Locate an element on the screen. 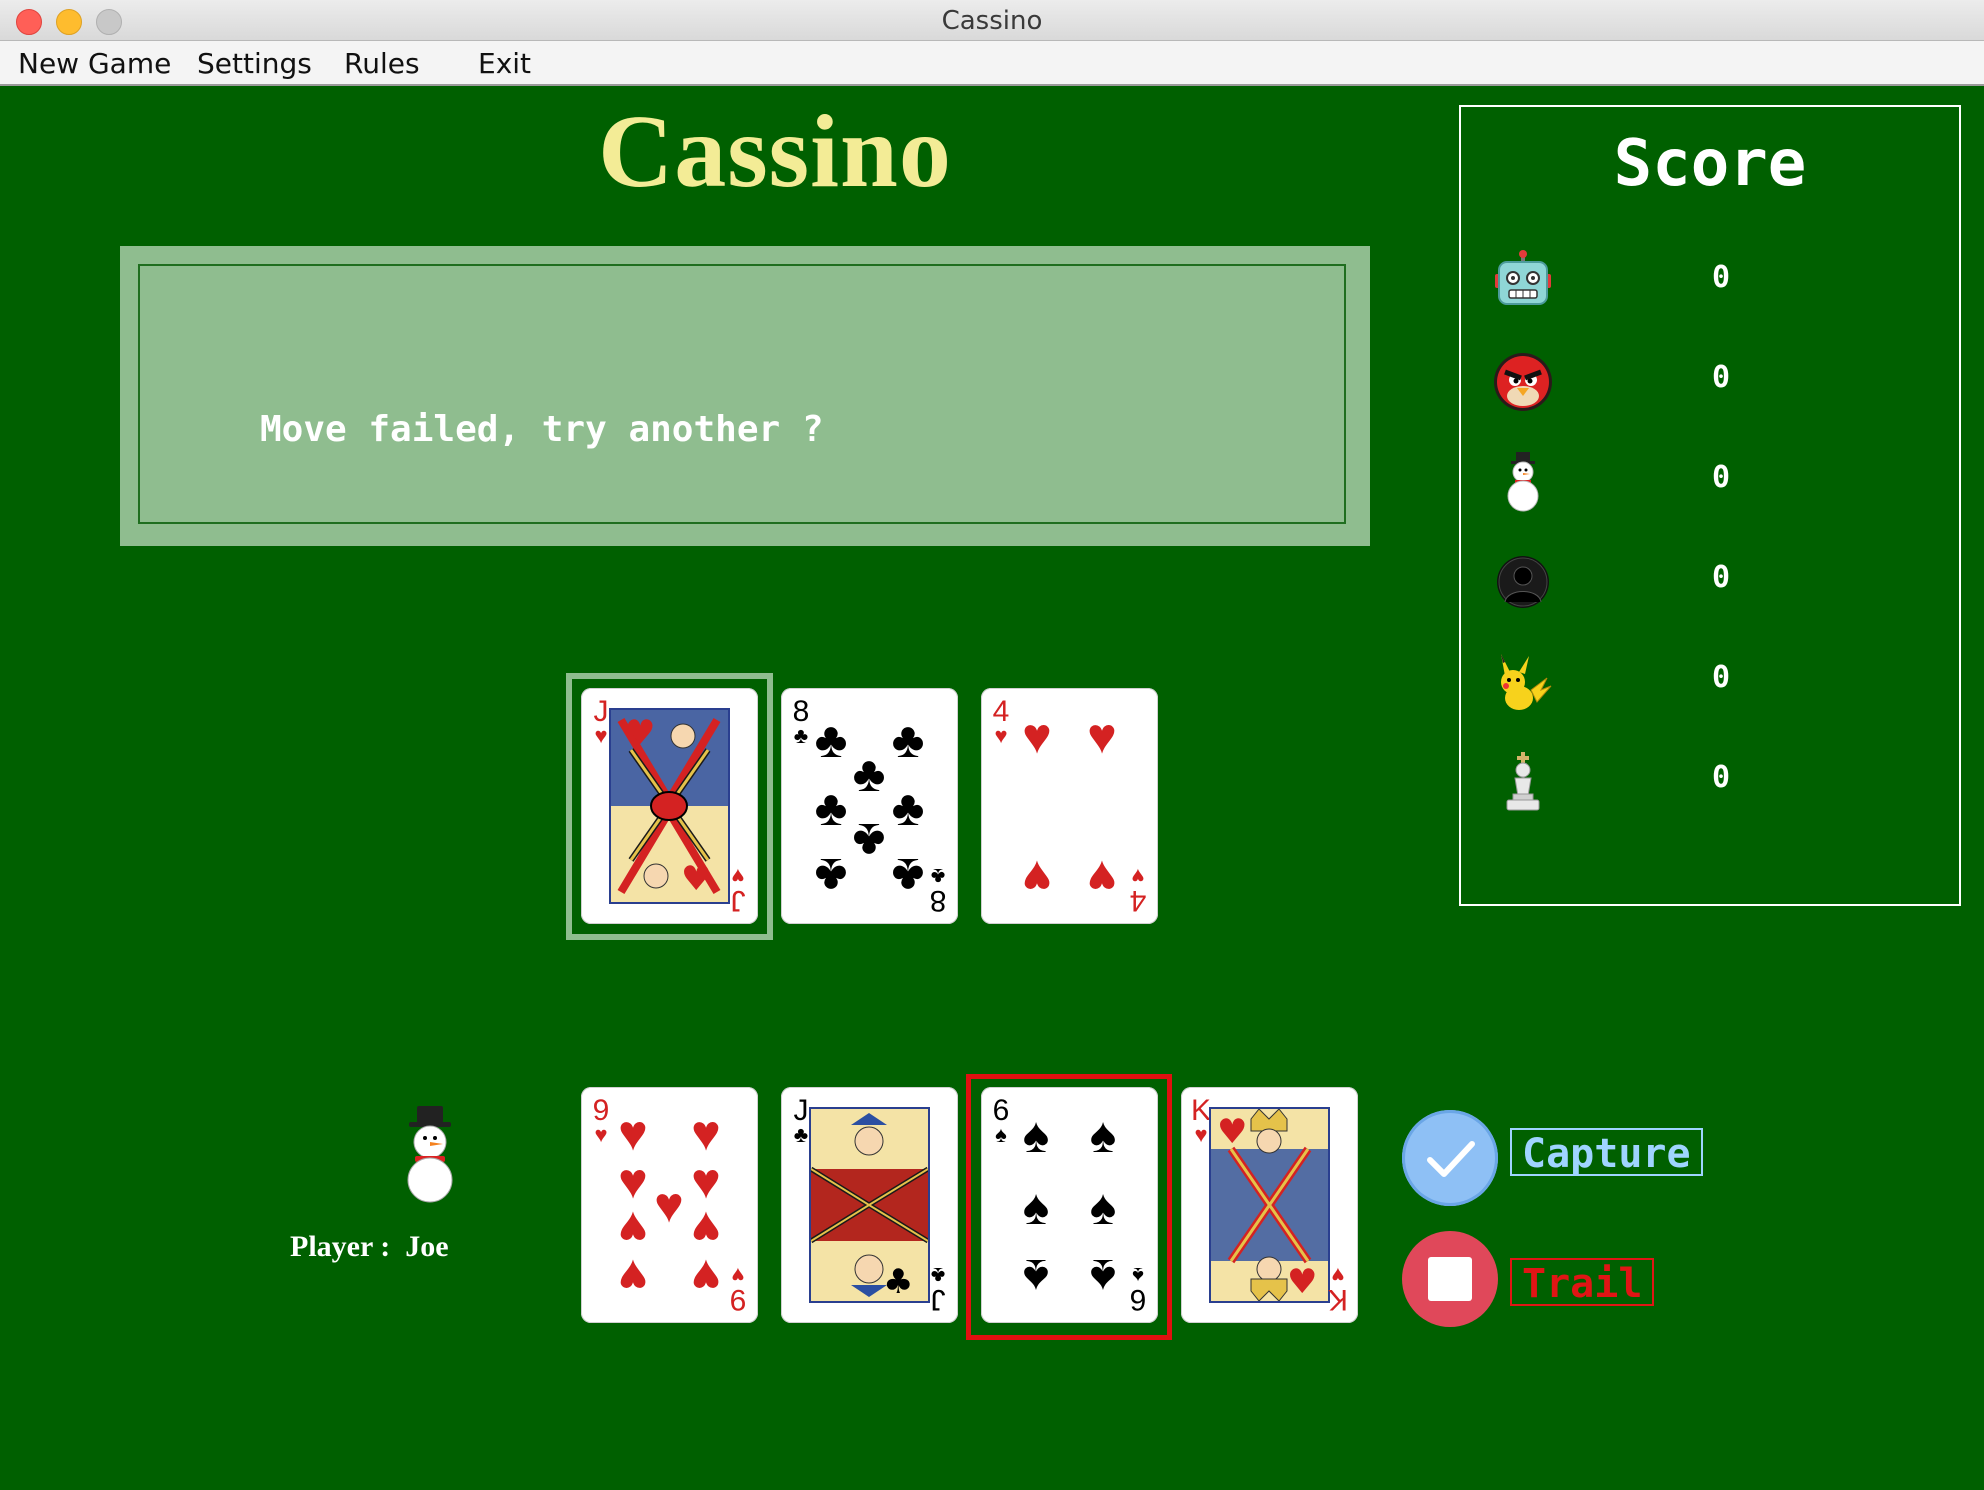 This screenshot has width=1984, height=1490. score-title: Score is located at coordinates (1710, 164).